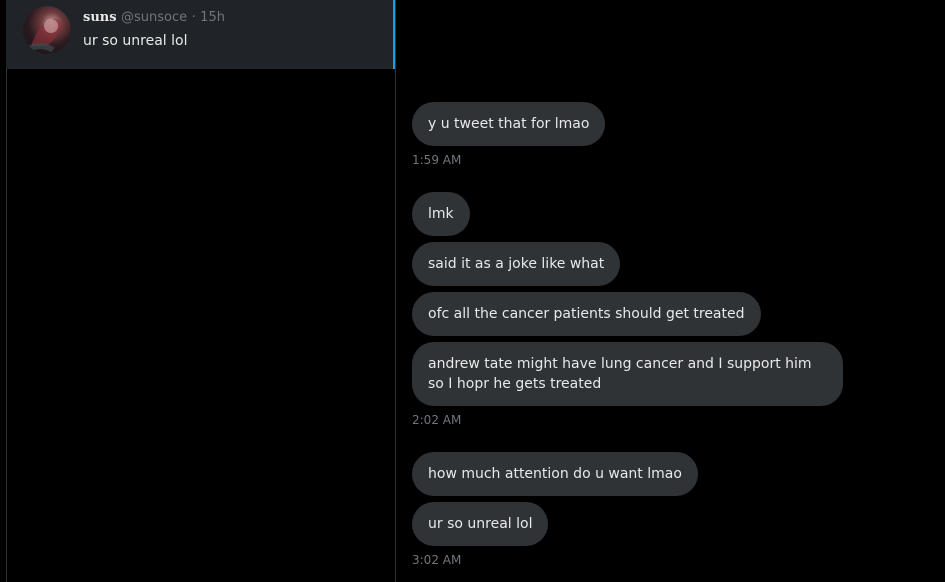 The height and width of the screenshot is (582, 945). I want to click on conversation-preview: ur so unreal lol, so click(135, 41).